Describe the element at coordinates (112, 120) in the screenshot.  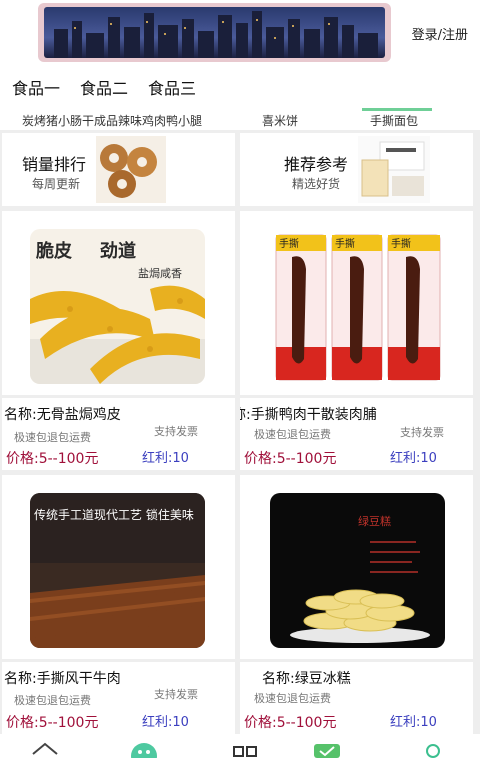
I see `ticker-item: 炭烤猪小肠干成品辣味鸡肉鸭小腿` at that location.